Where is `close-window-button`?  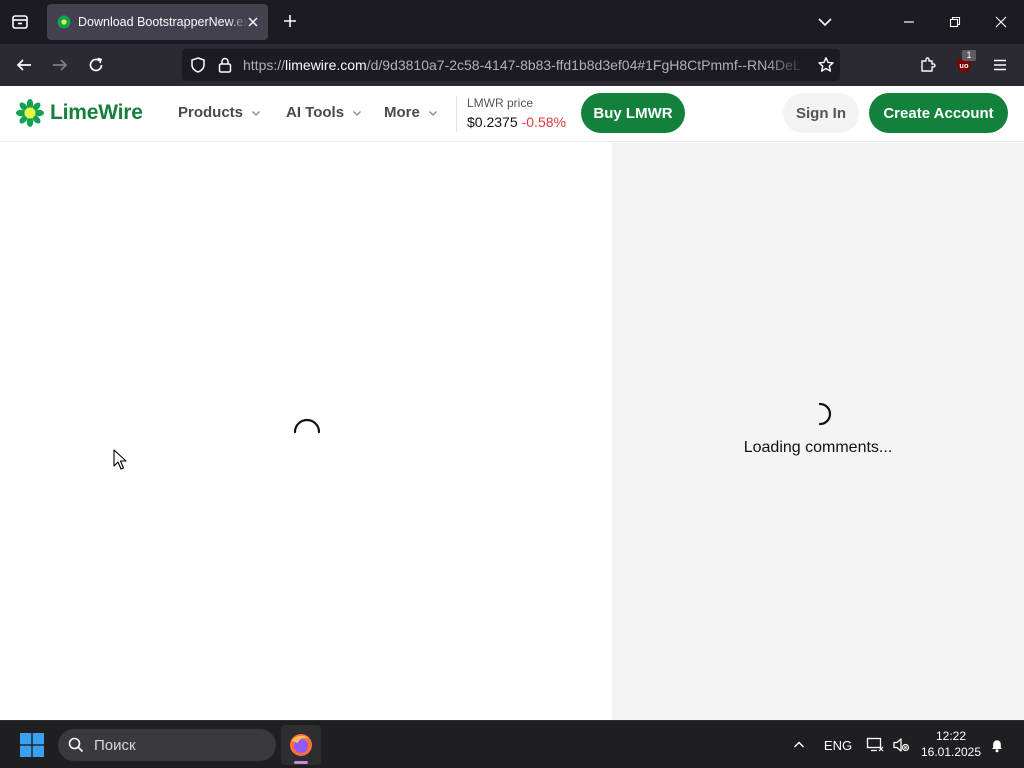
close-window-button is located at coordinates (1001, 22).